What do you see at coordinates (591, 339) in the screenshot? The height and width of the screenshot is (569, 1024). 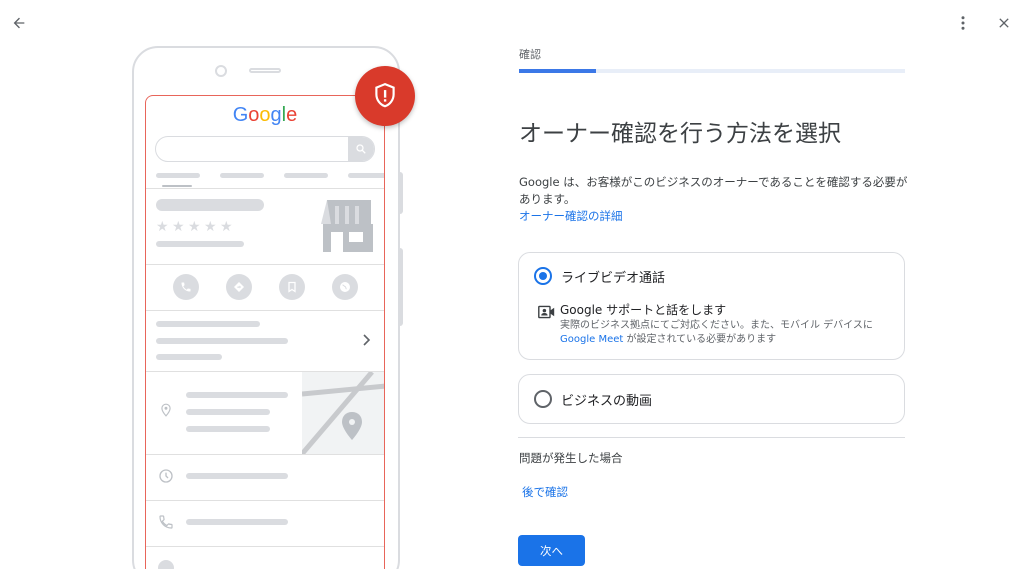 I see `google-meet-link: Google Meet` at bounding box center [591, 339].